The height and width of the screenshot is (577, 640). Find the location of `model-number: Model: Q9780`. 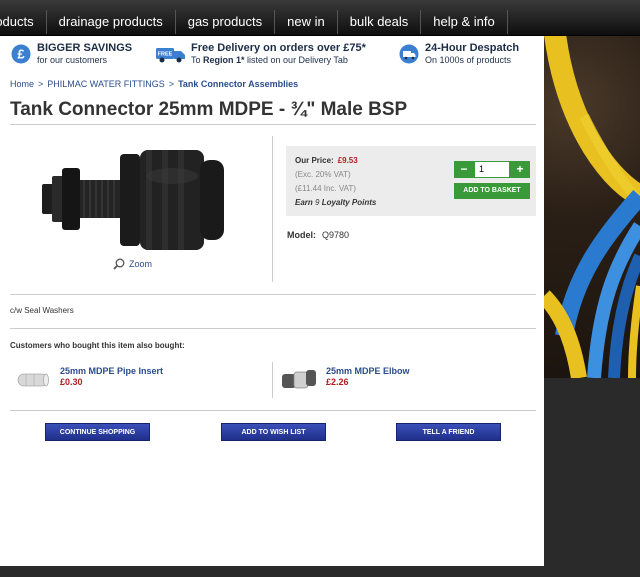

model-number: Model: Q9780 is located at coordinates (318, 235).